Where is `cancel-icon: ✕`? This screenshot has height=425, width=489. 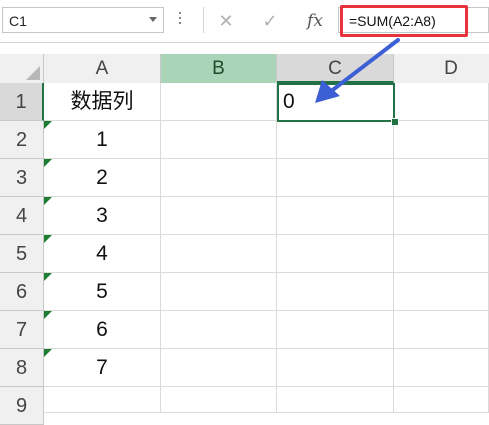 cancel-icon: ✕ is located at coordinates (226, 21).